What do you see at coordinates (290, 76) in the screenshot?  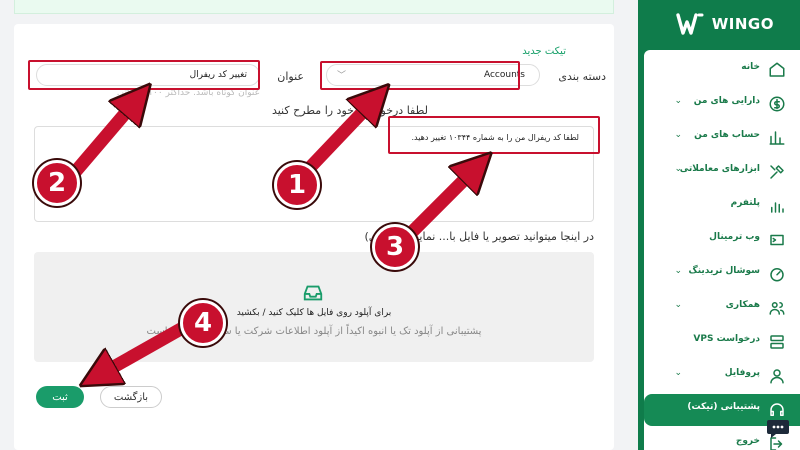 I see `subject-label: عنوان` at bounding box center [290, 76].